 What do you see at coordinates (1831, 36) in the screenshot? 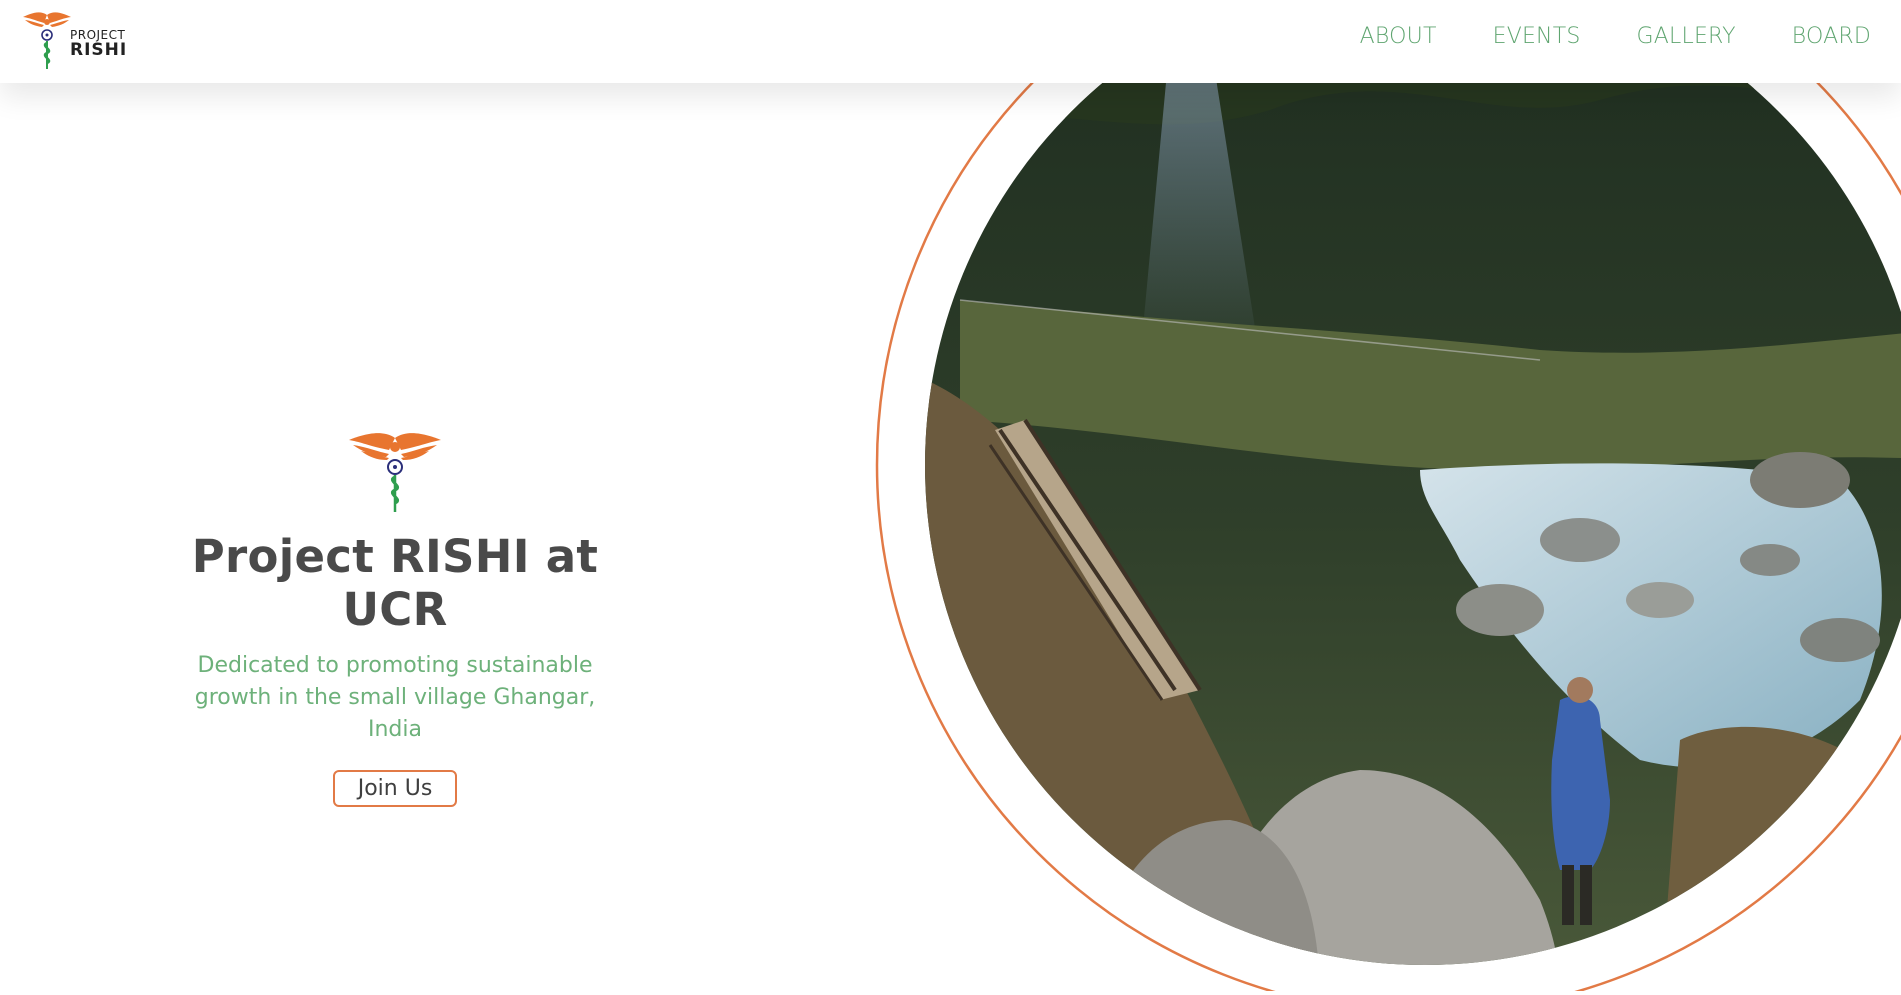
I see `nav-board: BOARD` at bounding box center [1831, 36].